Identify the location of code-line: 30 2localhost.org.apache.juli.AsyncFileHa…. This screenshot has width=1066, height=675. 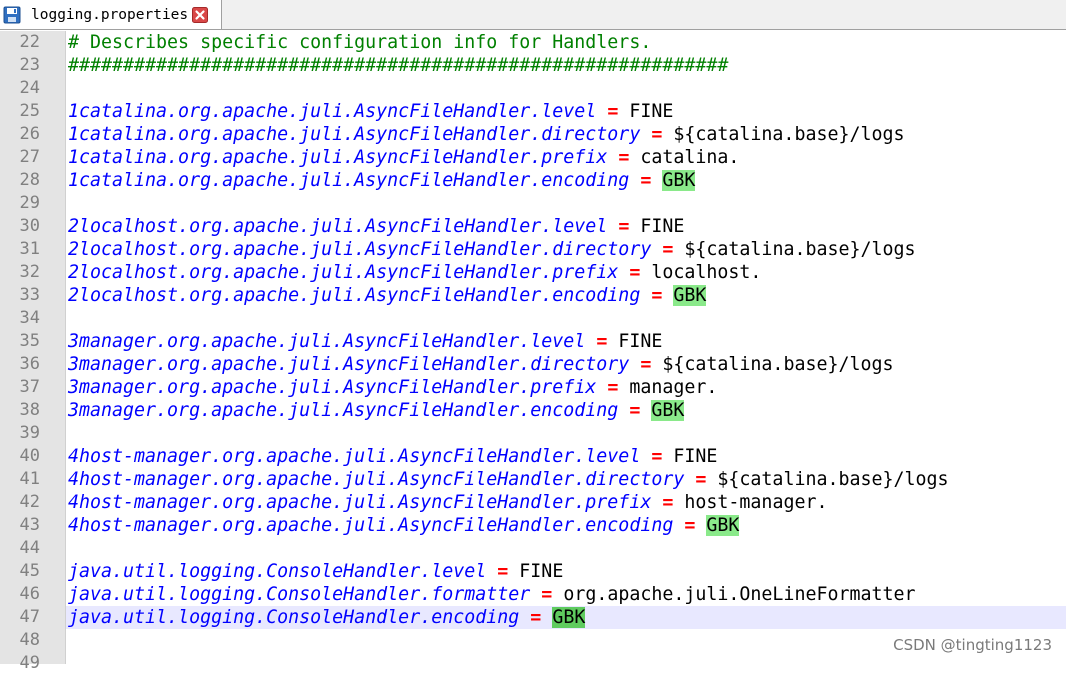
(533, 226).